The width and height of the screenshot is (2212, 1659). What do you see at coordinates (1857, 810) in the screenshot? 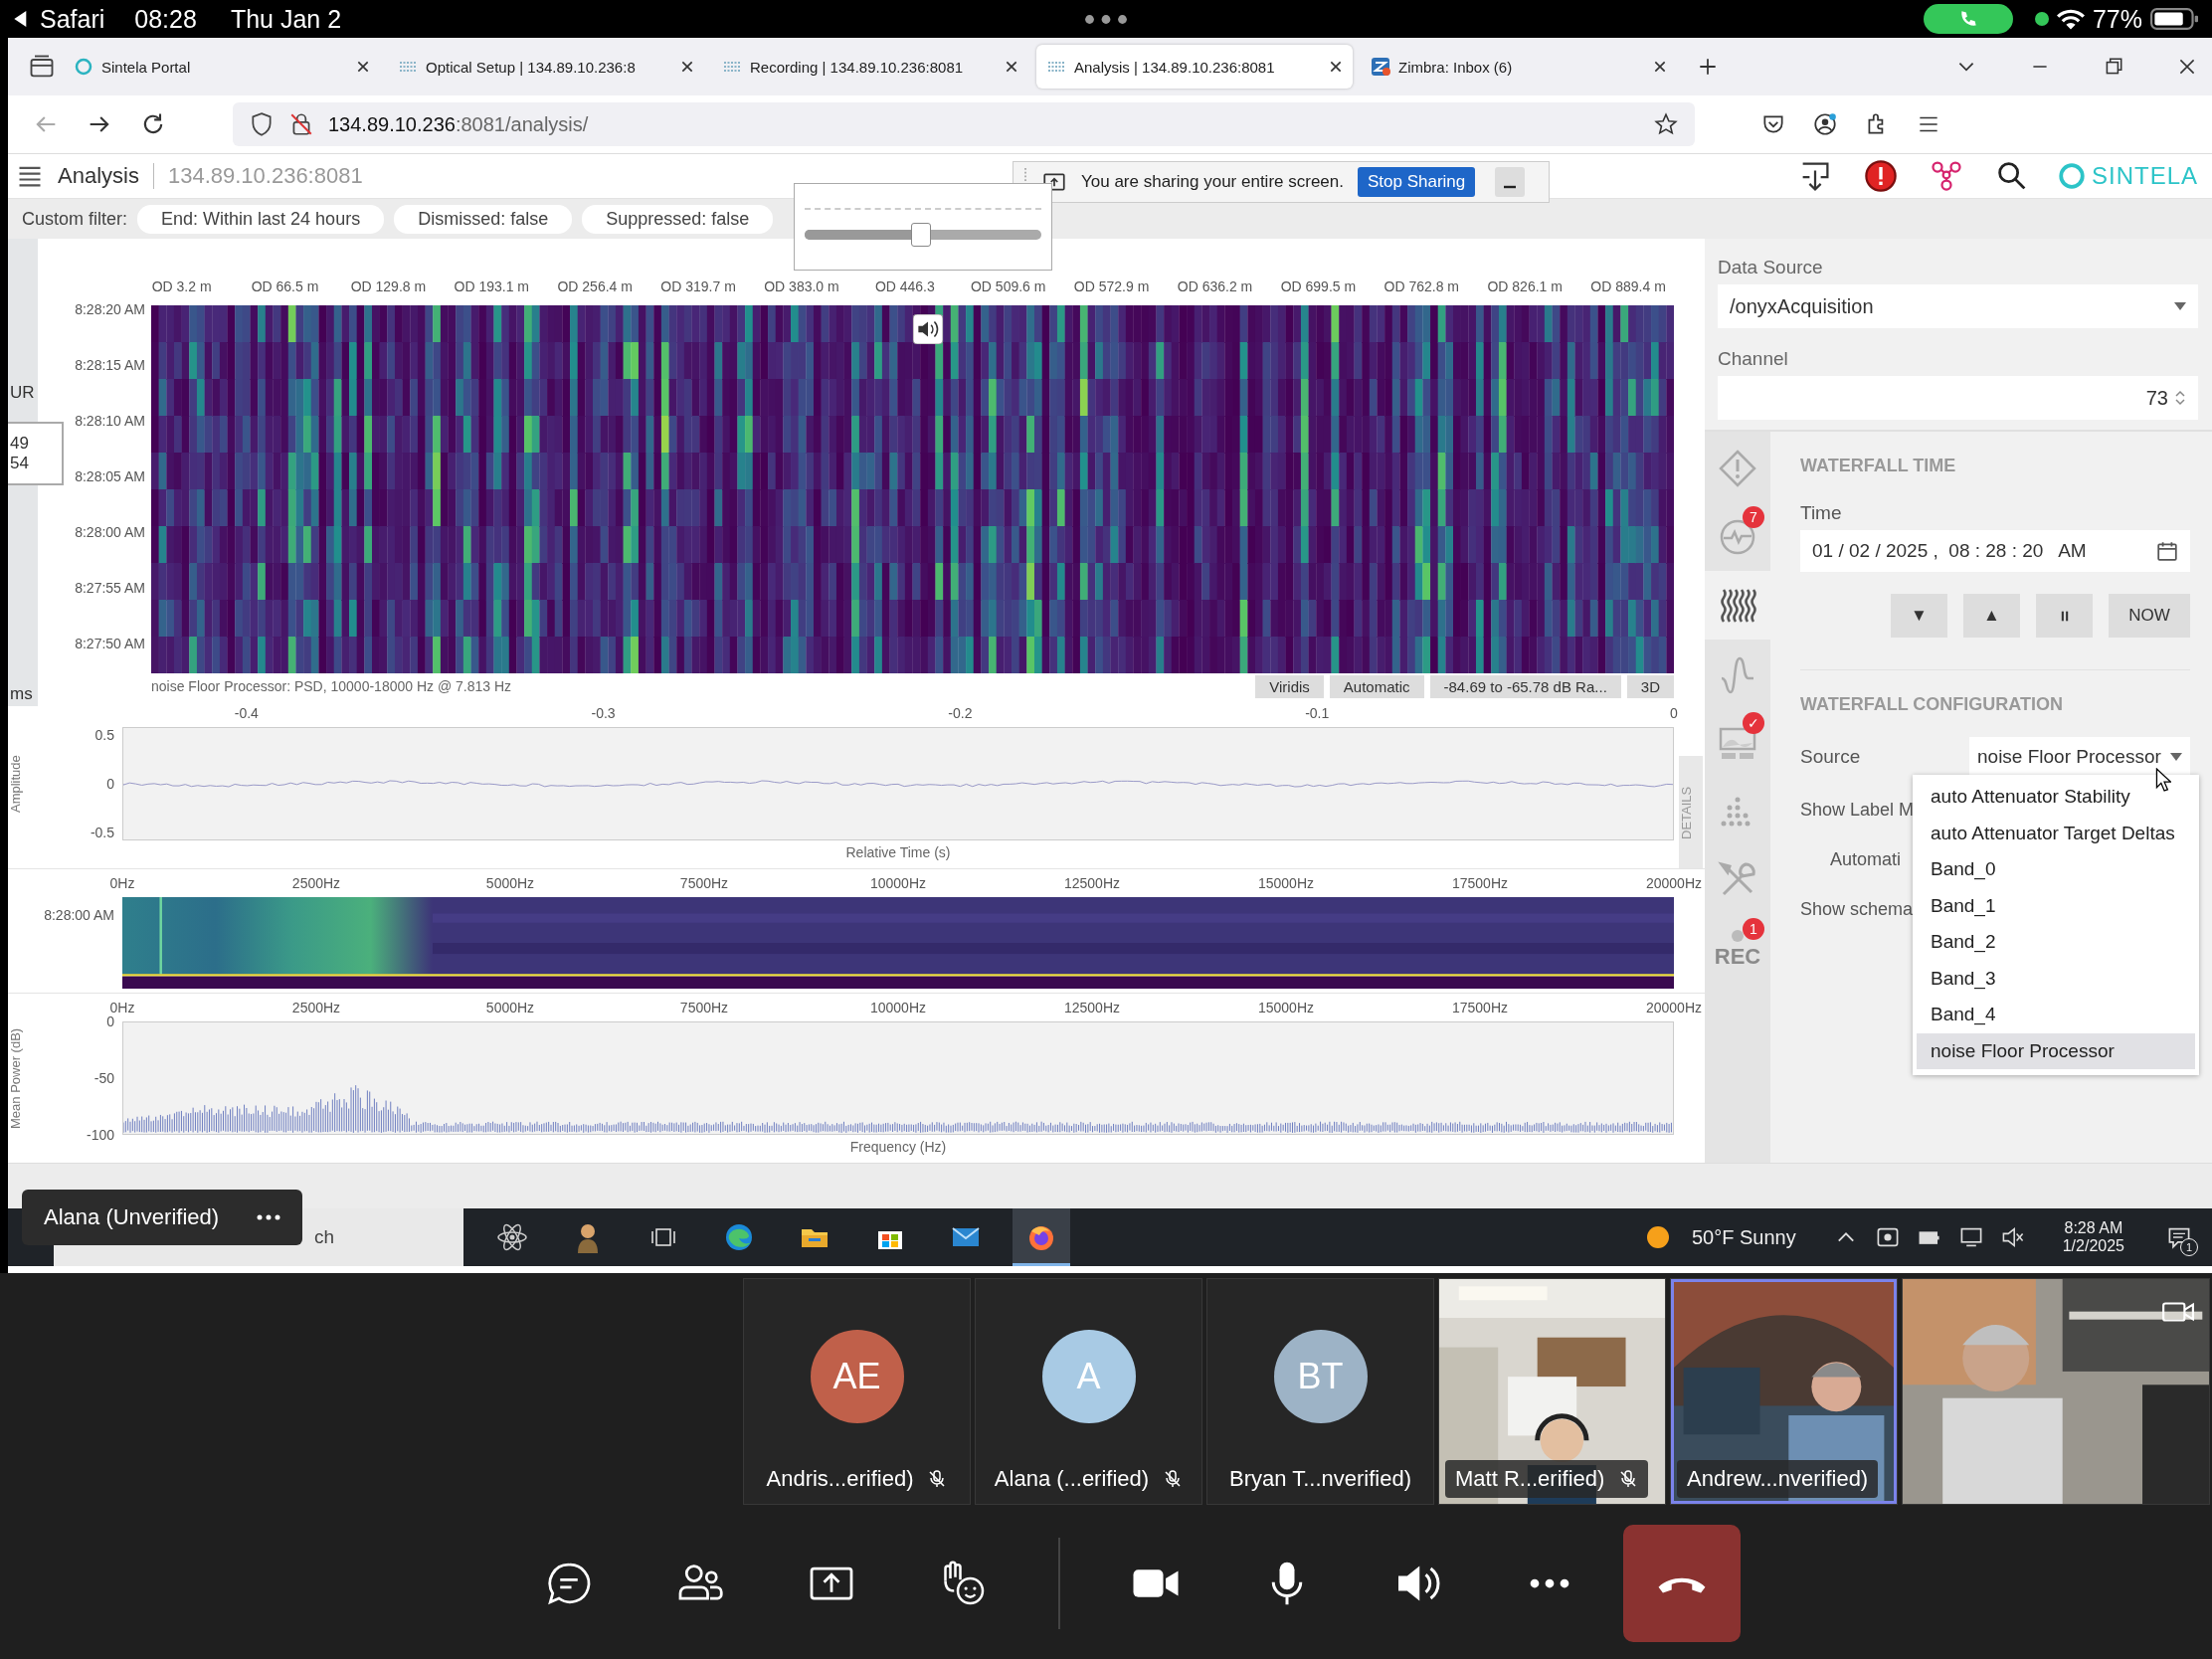
I see `option-label: Show Label M` at bounding box center [1857, 810].